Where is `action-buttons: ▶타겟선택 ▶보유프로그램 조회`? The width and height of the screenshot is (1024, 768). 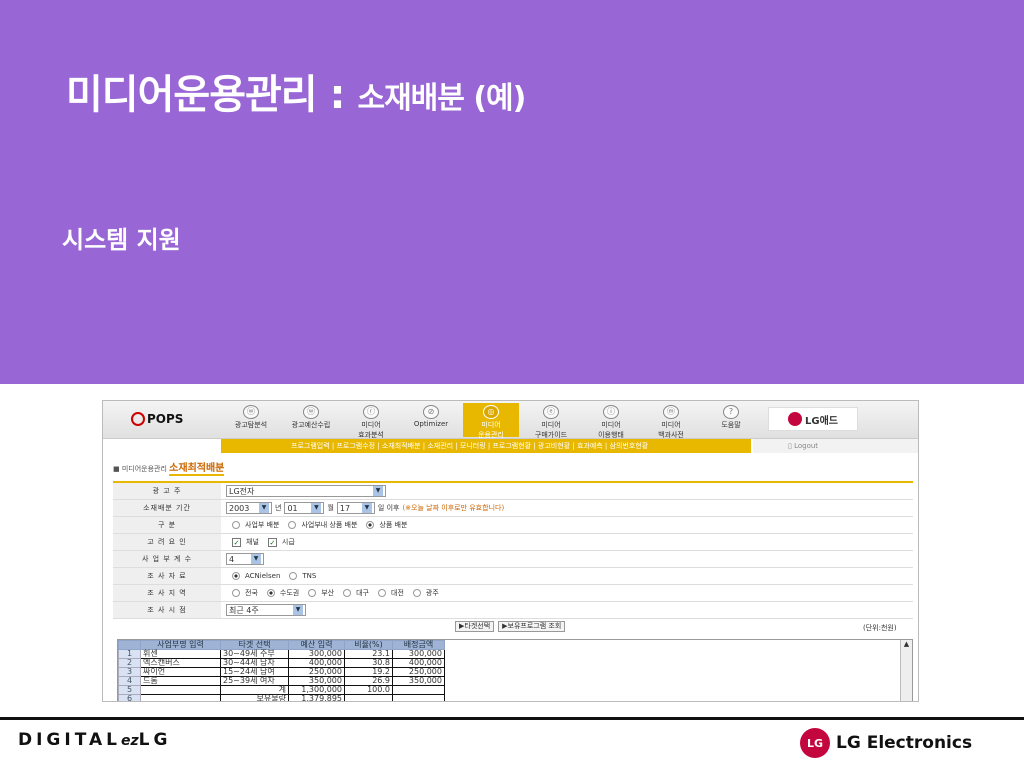 action-buttons: ▶타겟선택 ▶보유프로그램 조회 is located at coordinates (510, 626).